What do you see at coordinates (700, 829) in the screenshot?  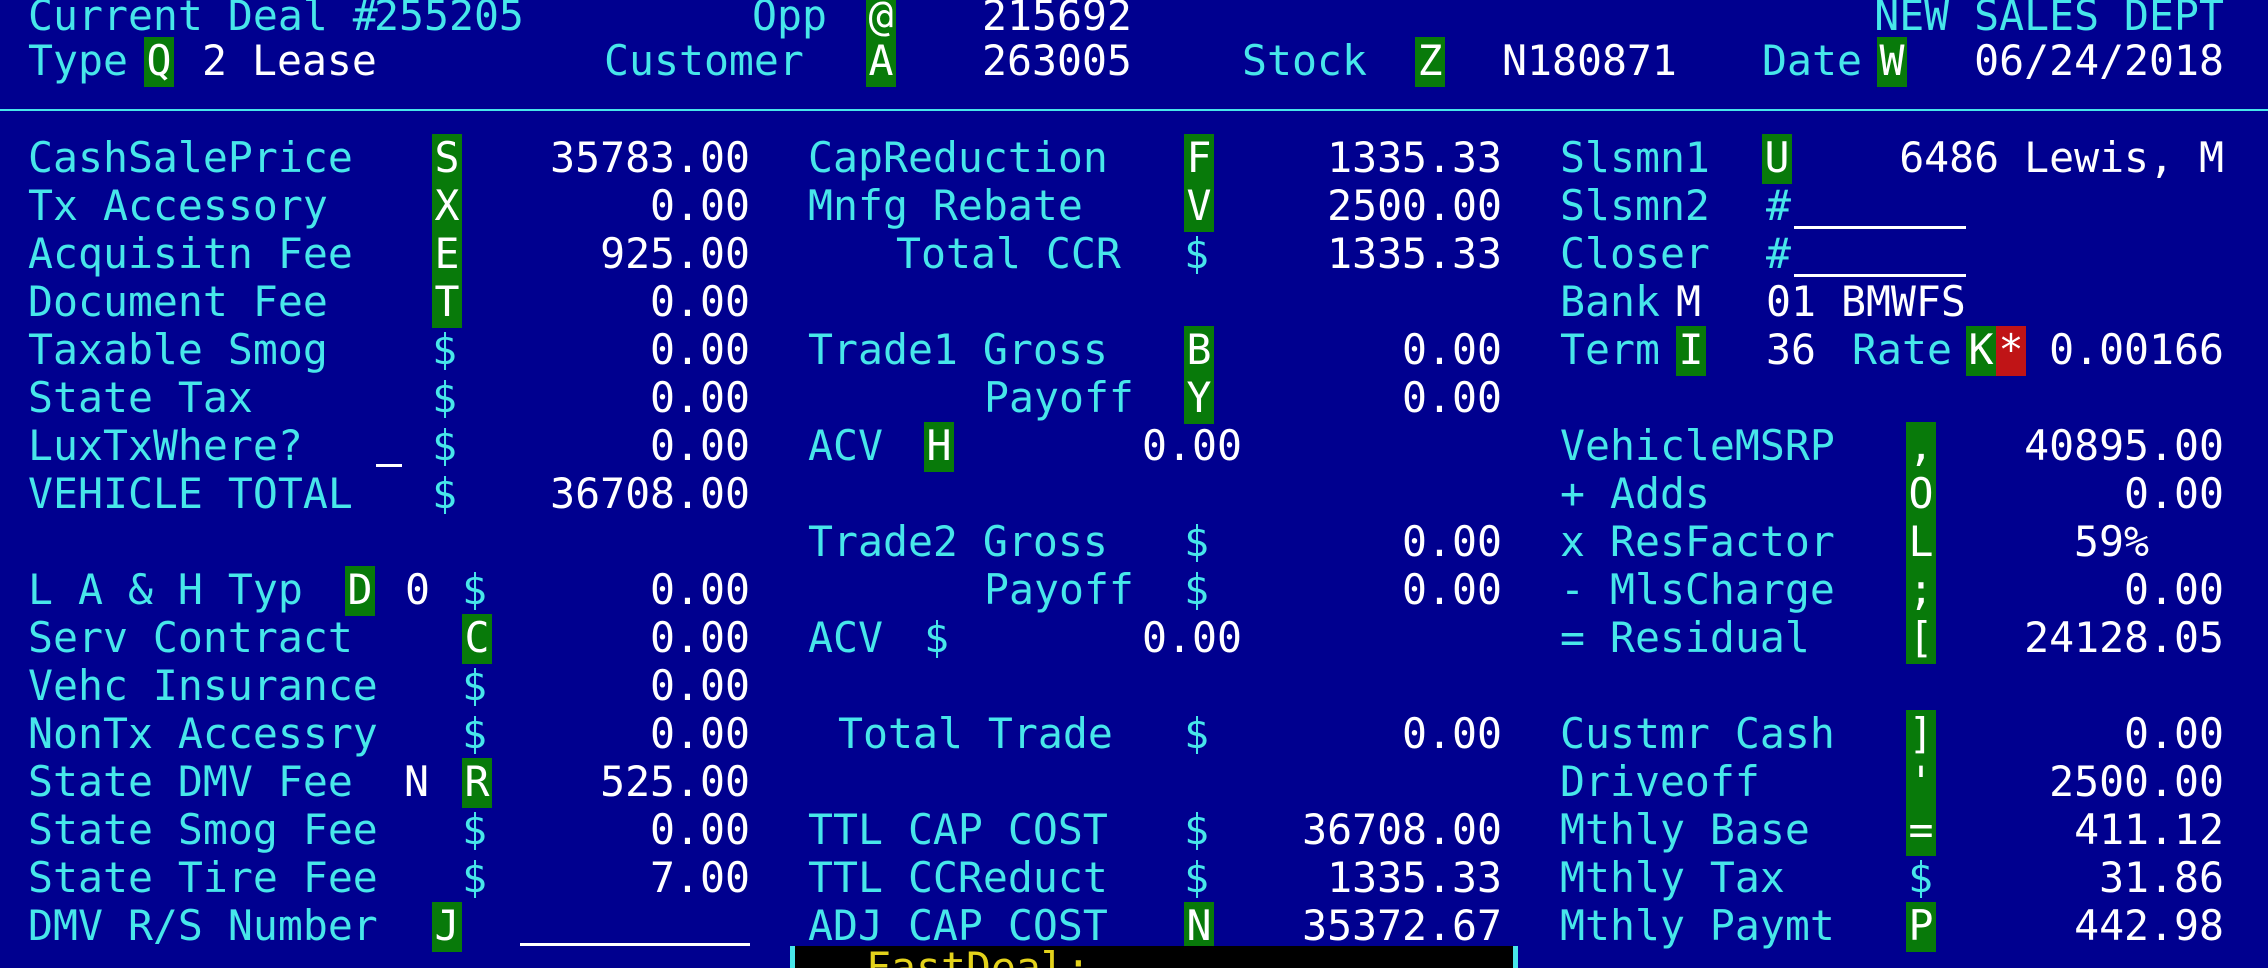 I see `state-smog-fee-value: 0.00` at bounding box center [700, 829].